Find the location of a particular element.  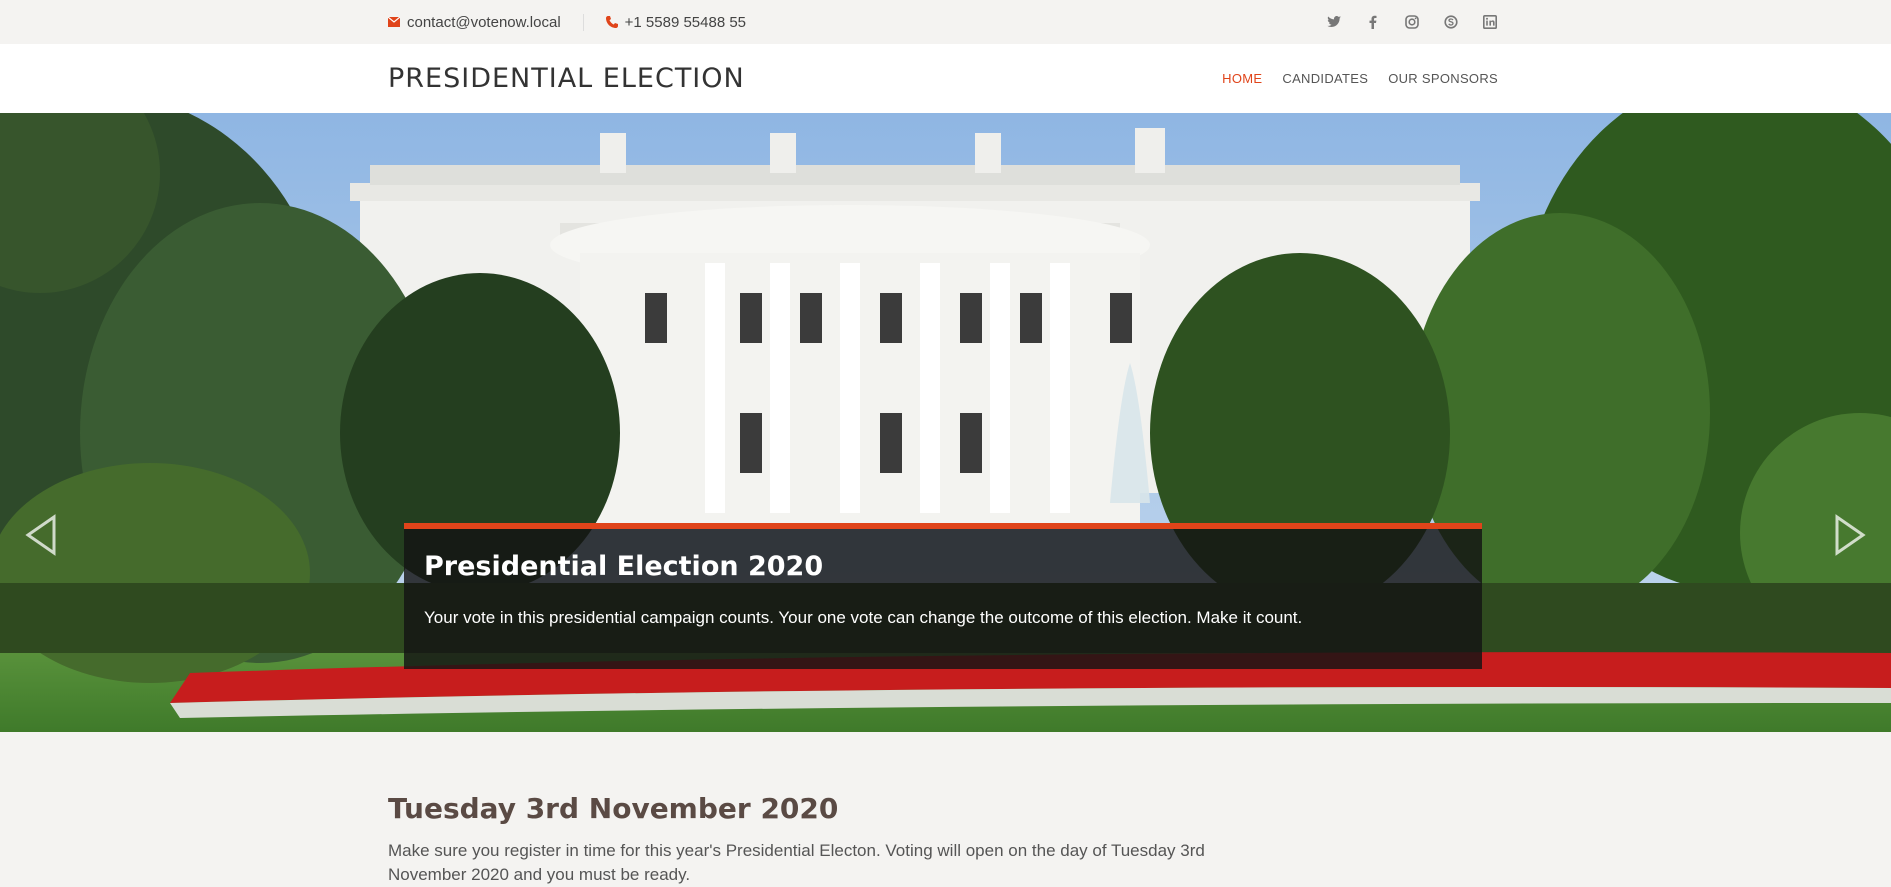

carousel-prev-button is located at coordinates (41, 535).